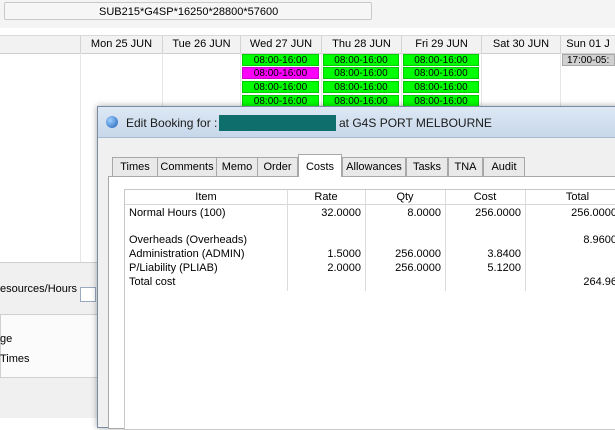 This screenshot has height=430, width=615. What do you see at coordinates (405, 197) in the screenshot?
I see `column-header-qty: Qty` at bounding box center [405, 197].